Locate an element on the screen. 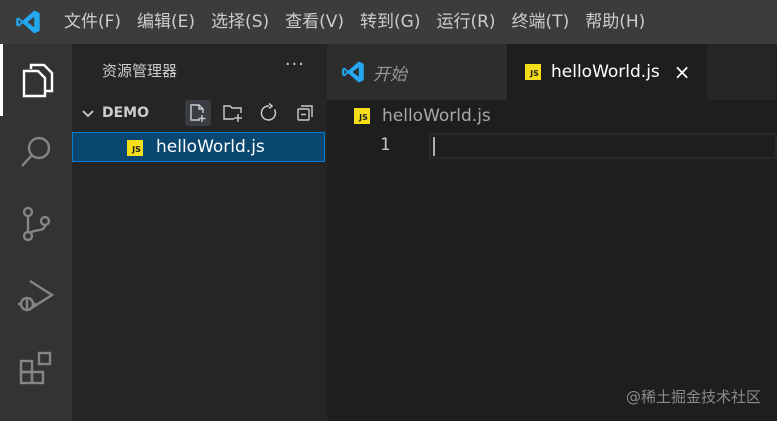 This screenshot has width=777, height=421. tab-label: helloWorld.js is located at coordinates (605, 72).